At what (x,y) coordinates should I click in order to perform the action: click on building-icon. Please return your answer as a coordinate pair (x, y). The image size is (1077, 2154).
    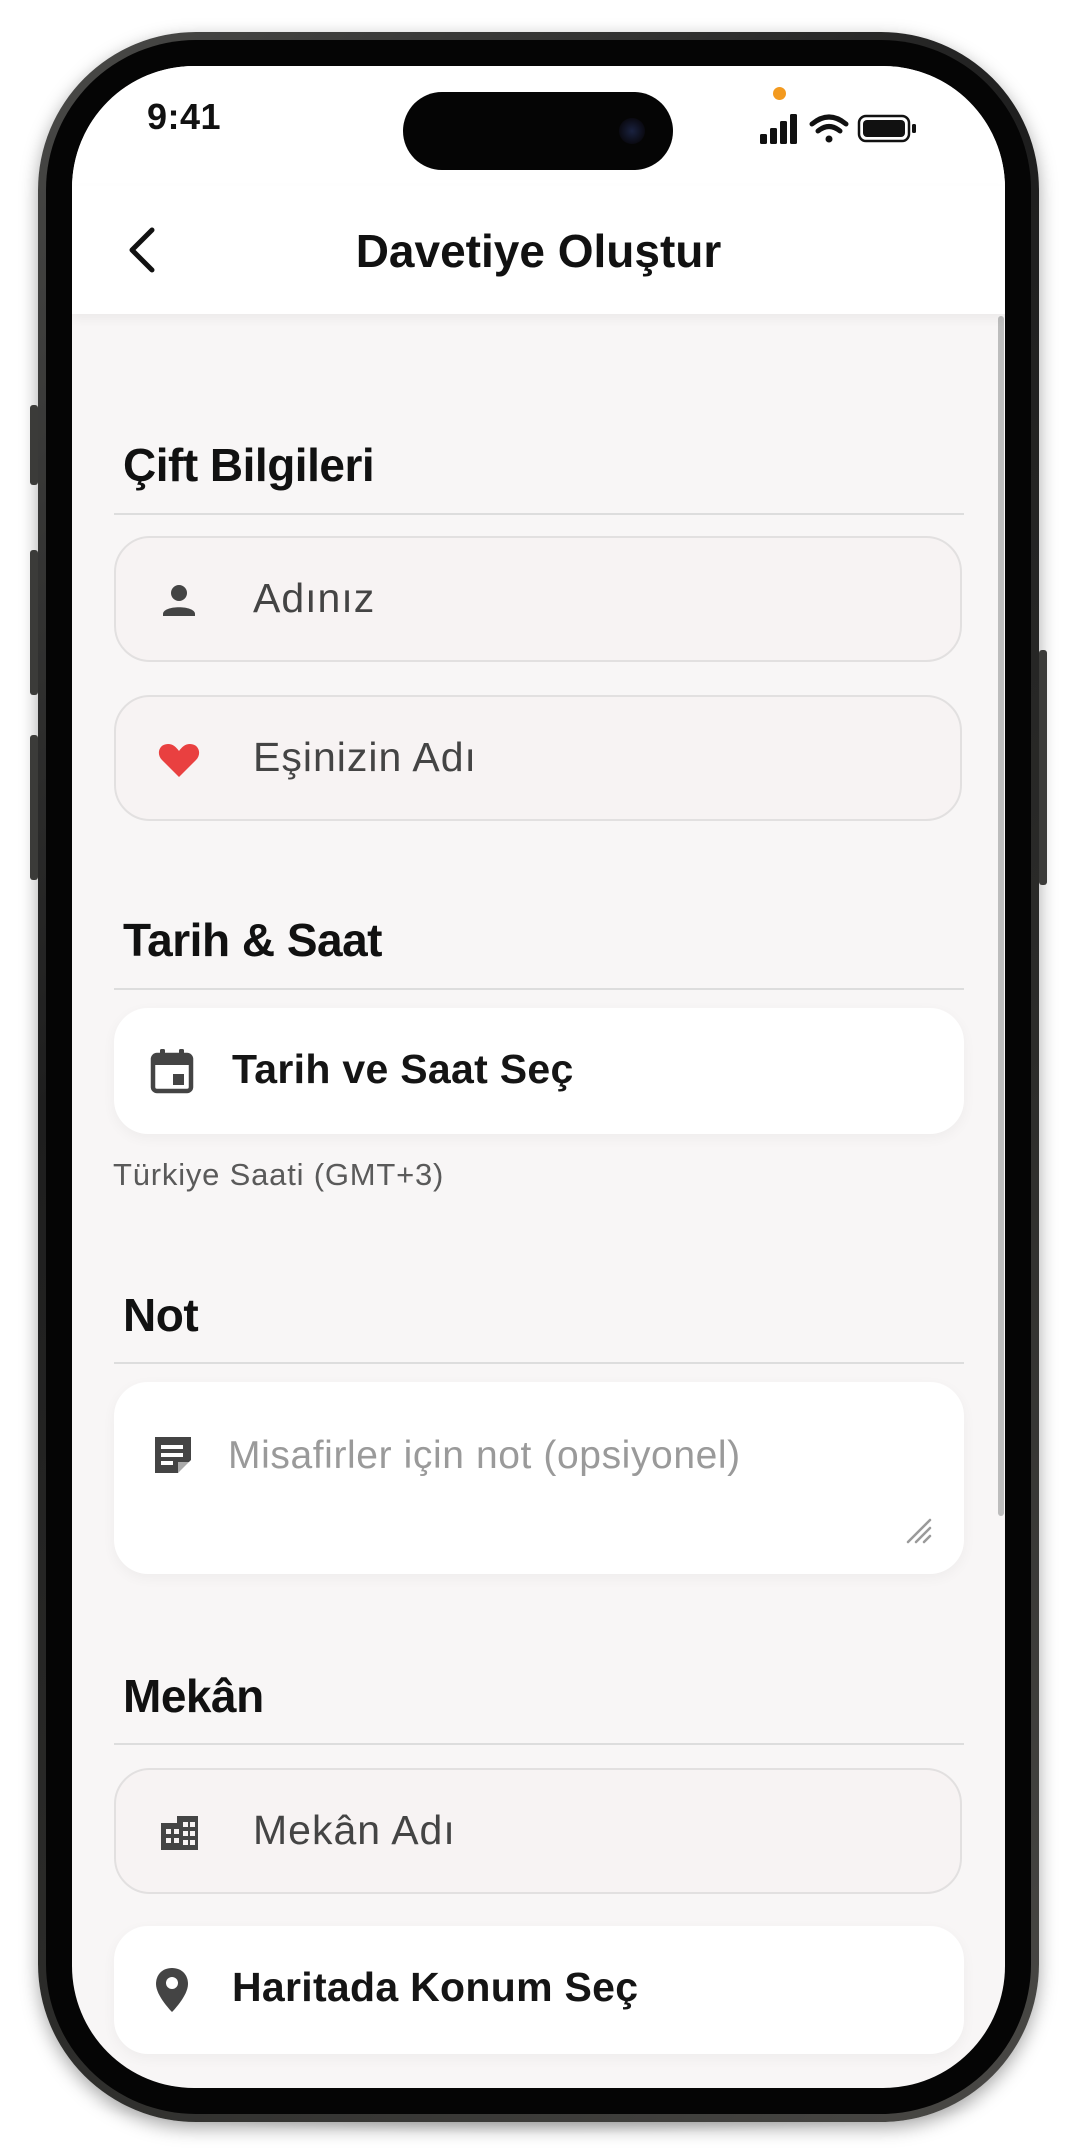
    Looking at the image, I should click on (179, 1833).